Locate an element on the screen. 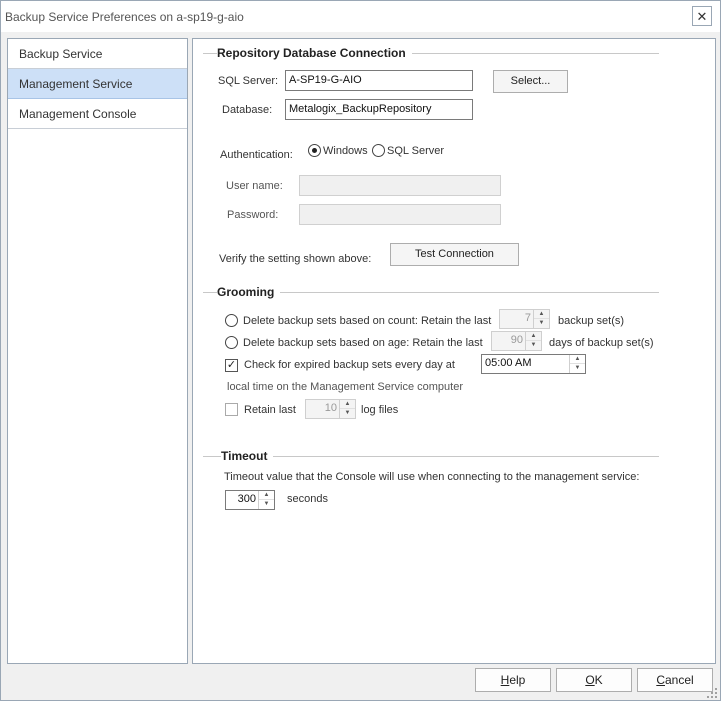  sql-server-input: A-SP19-G-AIO is located at coordinates (379, 80).